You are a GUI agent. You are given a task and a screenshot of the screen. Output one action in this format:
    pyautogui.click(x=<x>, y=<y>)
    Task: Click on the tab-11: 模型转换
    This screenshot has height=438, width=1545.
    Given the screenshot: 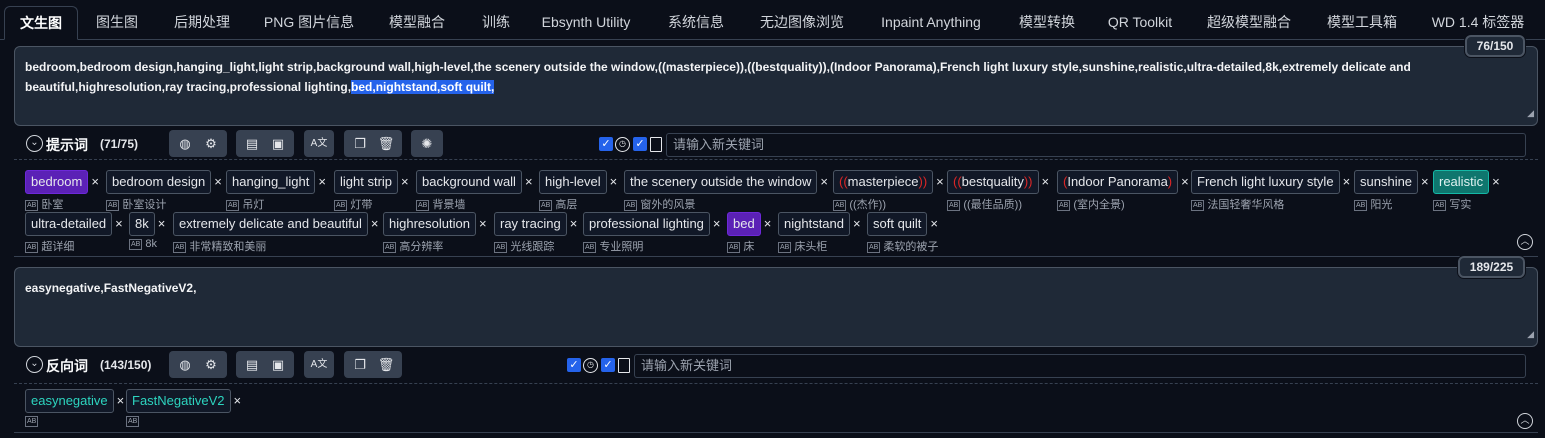 What is the action you would take?
    pyautogui.click(x=1047, y=23)
    